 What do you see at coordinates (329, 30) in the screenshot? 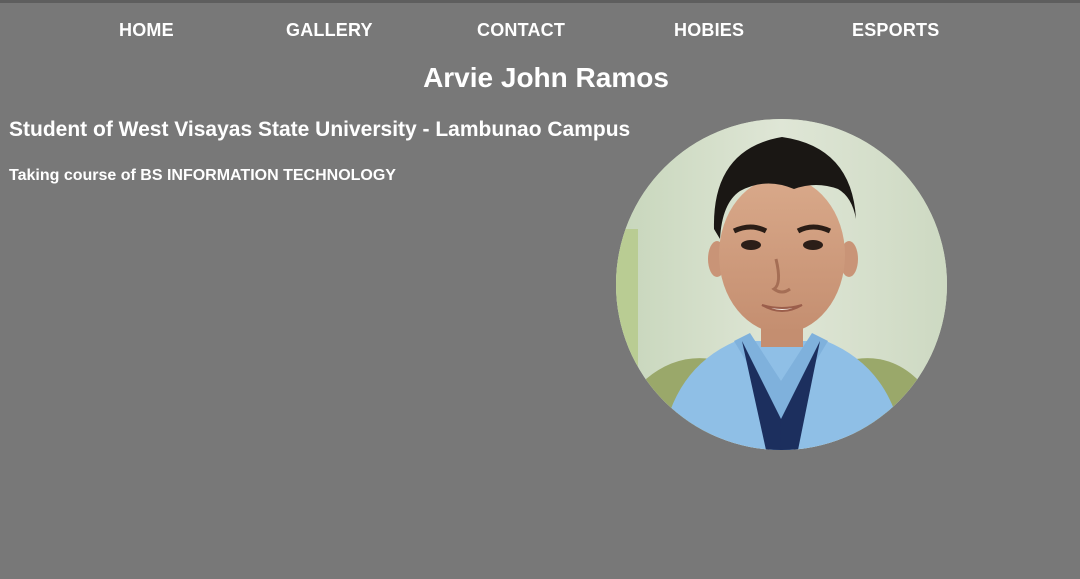
I see `nav-link-gallery: GALLERY` at bounding box center [329, 30].